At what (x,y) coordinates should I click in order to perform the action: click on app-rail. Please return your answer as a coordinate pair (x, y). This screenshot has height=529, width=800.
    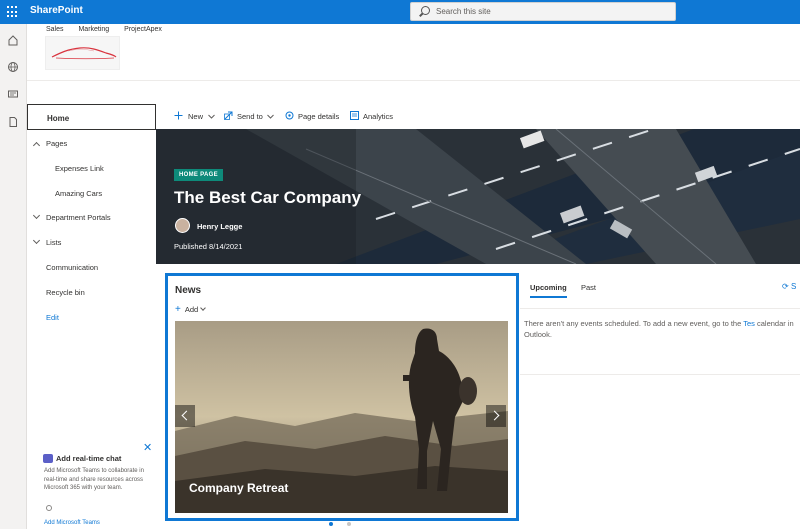
    Looking at the image, I should click on (13, 276).